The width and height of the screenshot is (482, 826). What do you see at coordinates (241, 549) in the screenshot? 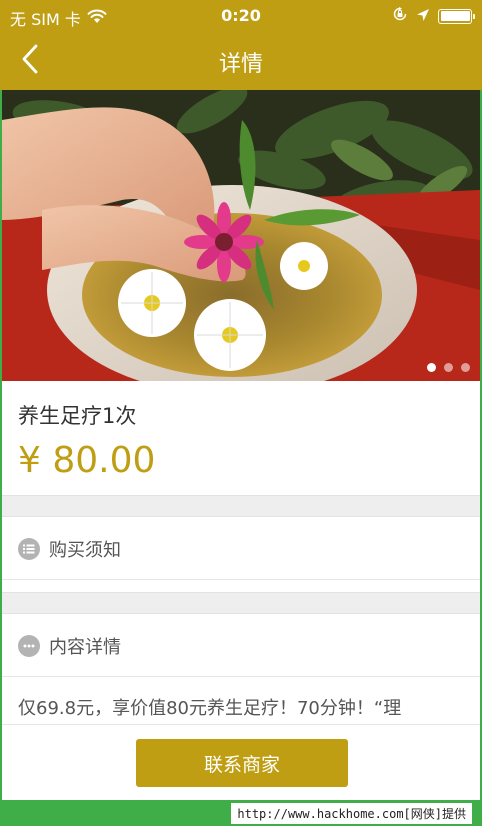
I see `purchase-notes-row: 购买须知` at bounding box center [241, 549].